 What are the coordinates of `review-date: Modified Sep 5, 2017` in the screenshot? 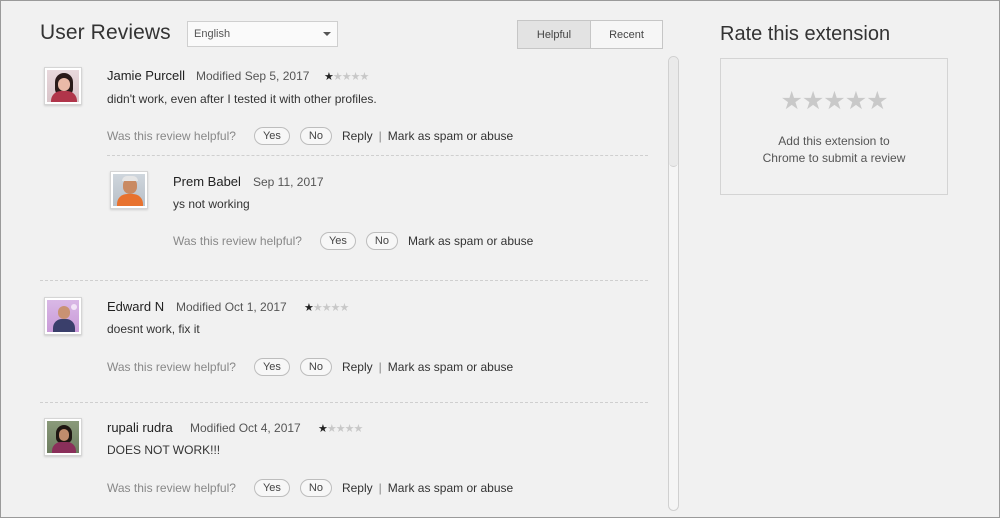 It's located at (253, 76).